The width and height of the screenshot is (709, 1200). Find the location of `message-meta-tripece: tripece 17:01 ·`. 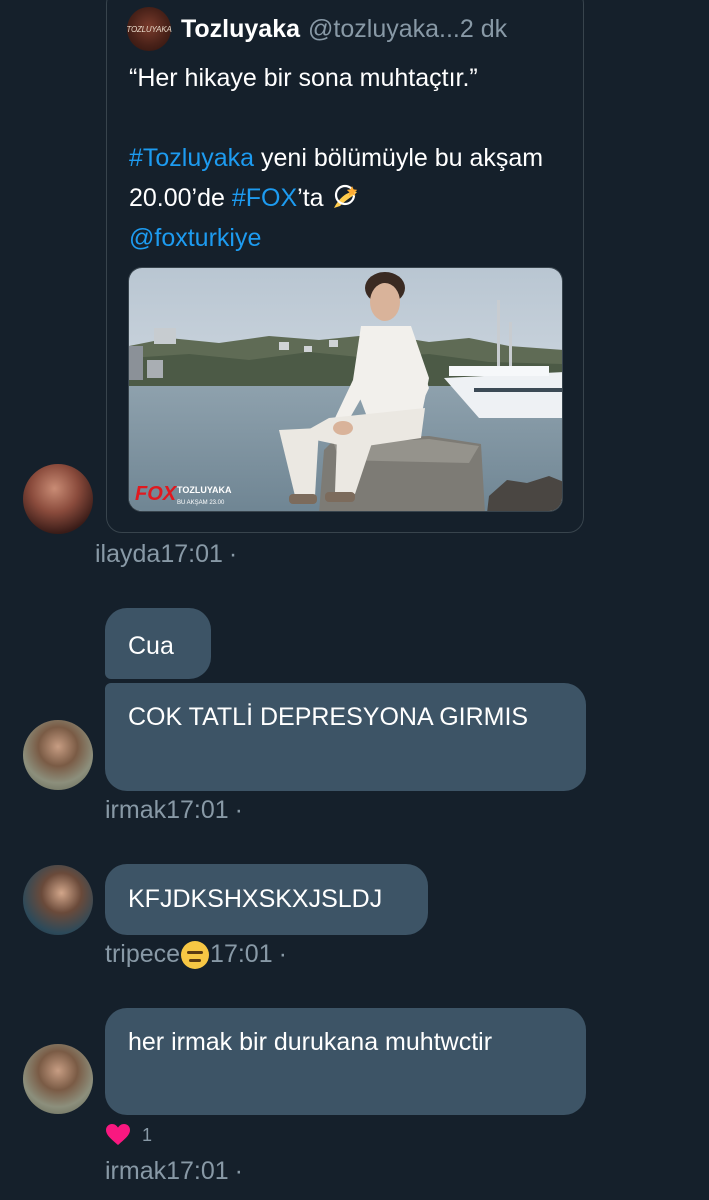

message-meta-tripece: tripece 17:01 · is located at coordinates (196, 954).